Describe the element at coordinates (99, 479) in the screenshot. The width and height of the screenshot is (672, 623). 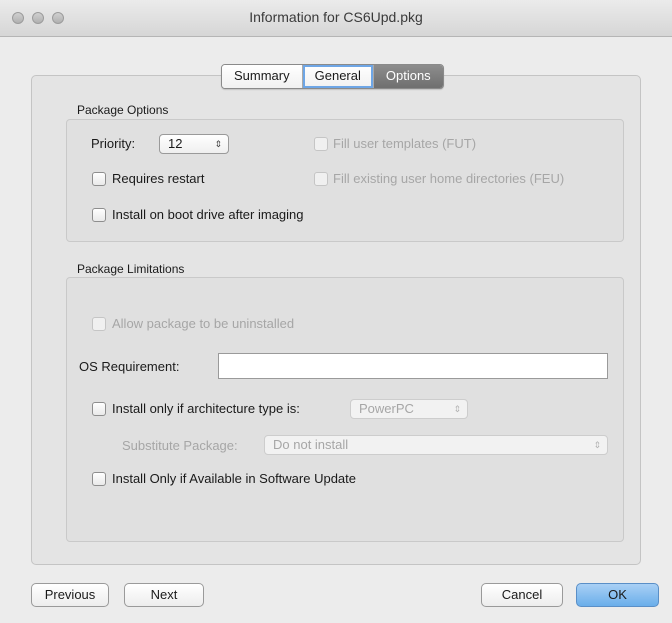
I see `software-update-checkbox` at that location.